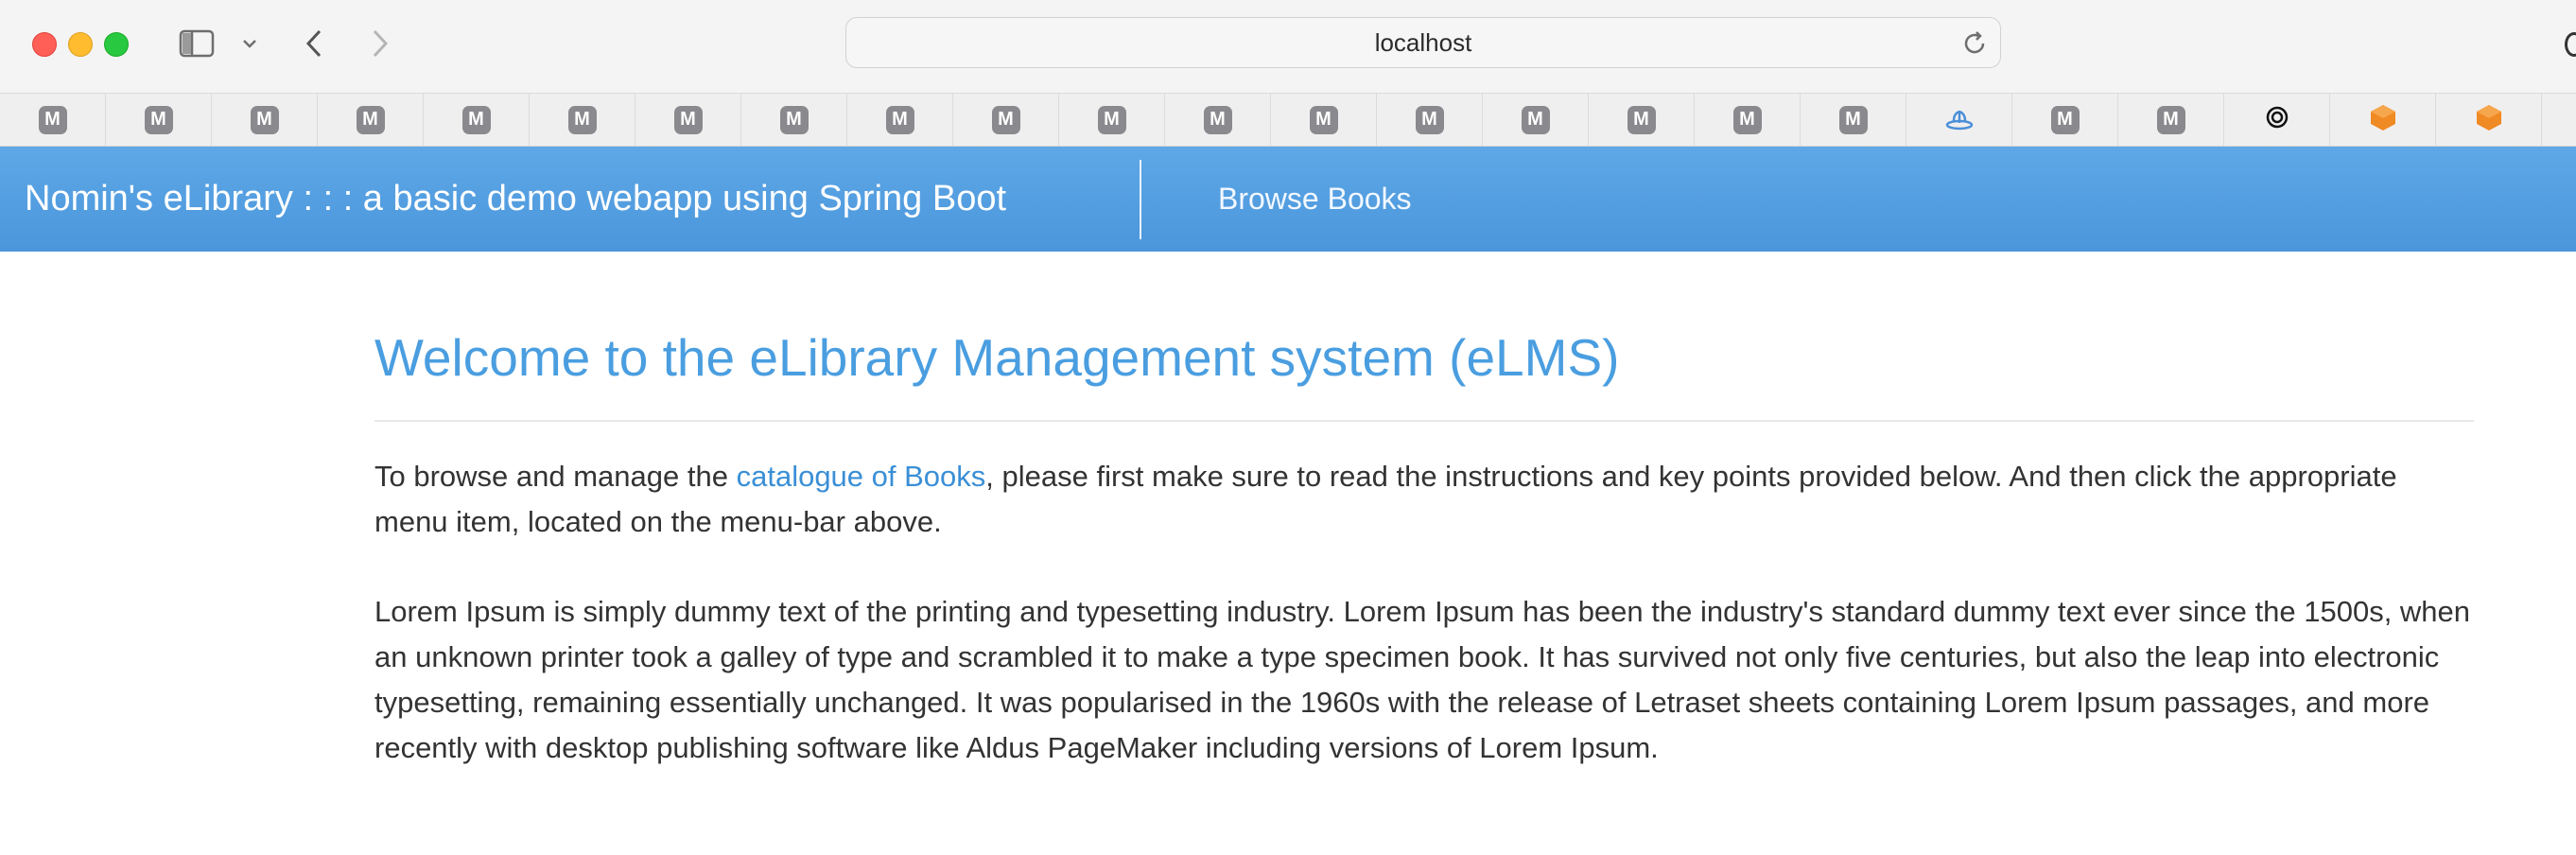 The height and width of the screenshot is (855, 2576). I want to click on extension-icon, so click(2570, 44).